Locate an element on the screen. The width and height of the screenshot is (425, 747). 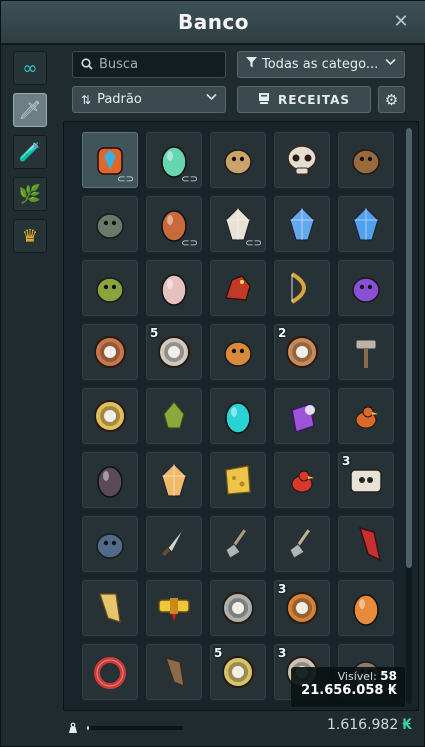
cheese-icon is located at coordinates (238, 480).